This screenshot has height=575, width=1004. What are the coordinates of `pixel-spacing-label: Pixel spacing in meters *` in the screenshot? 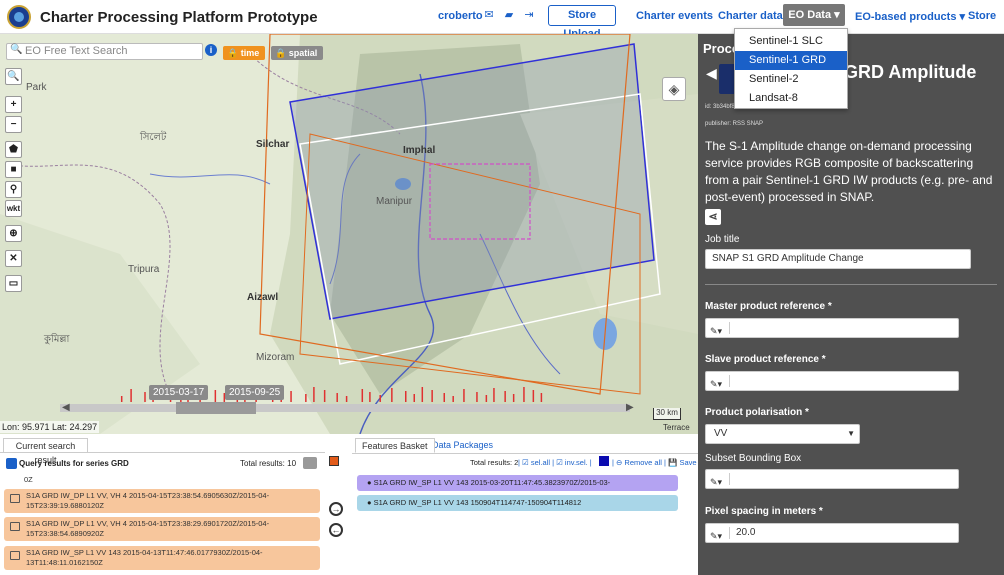 It's located at (764, 511).